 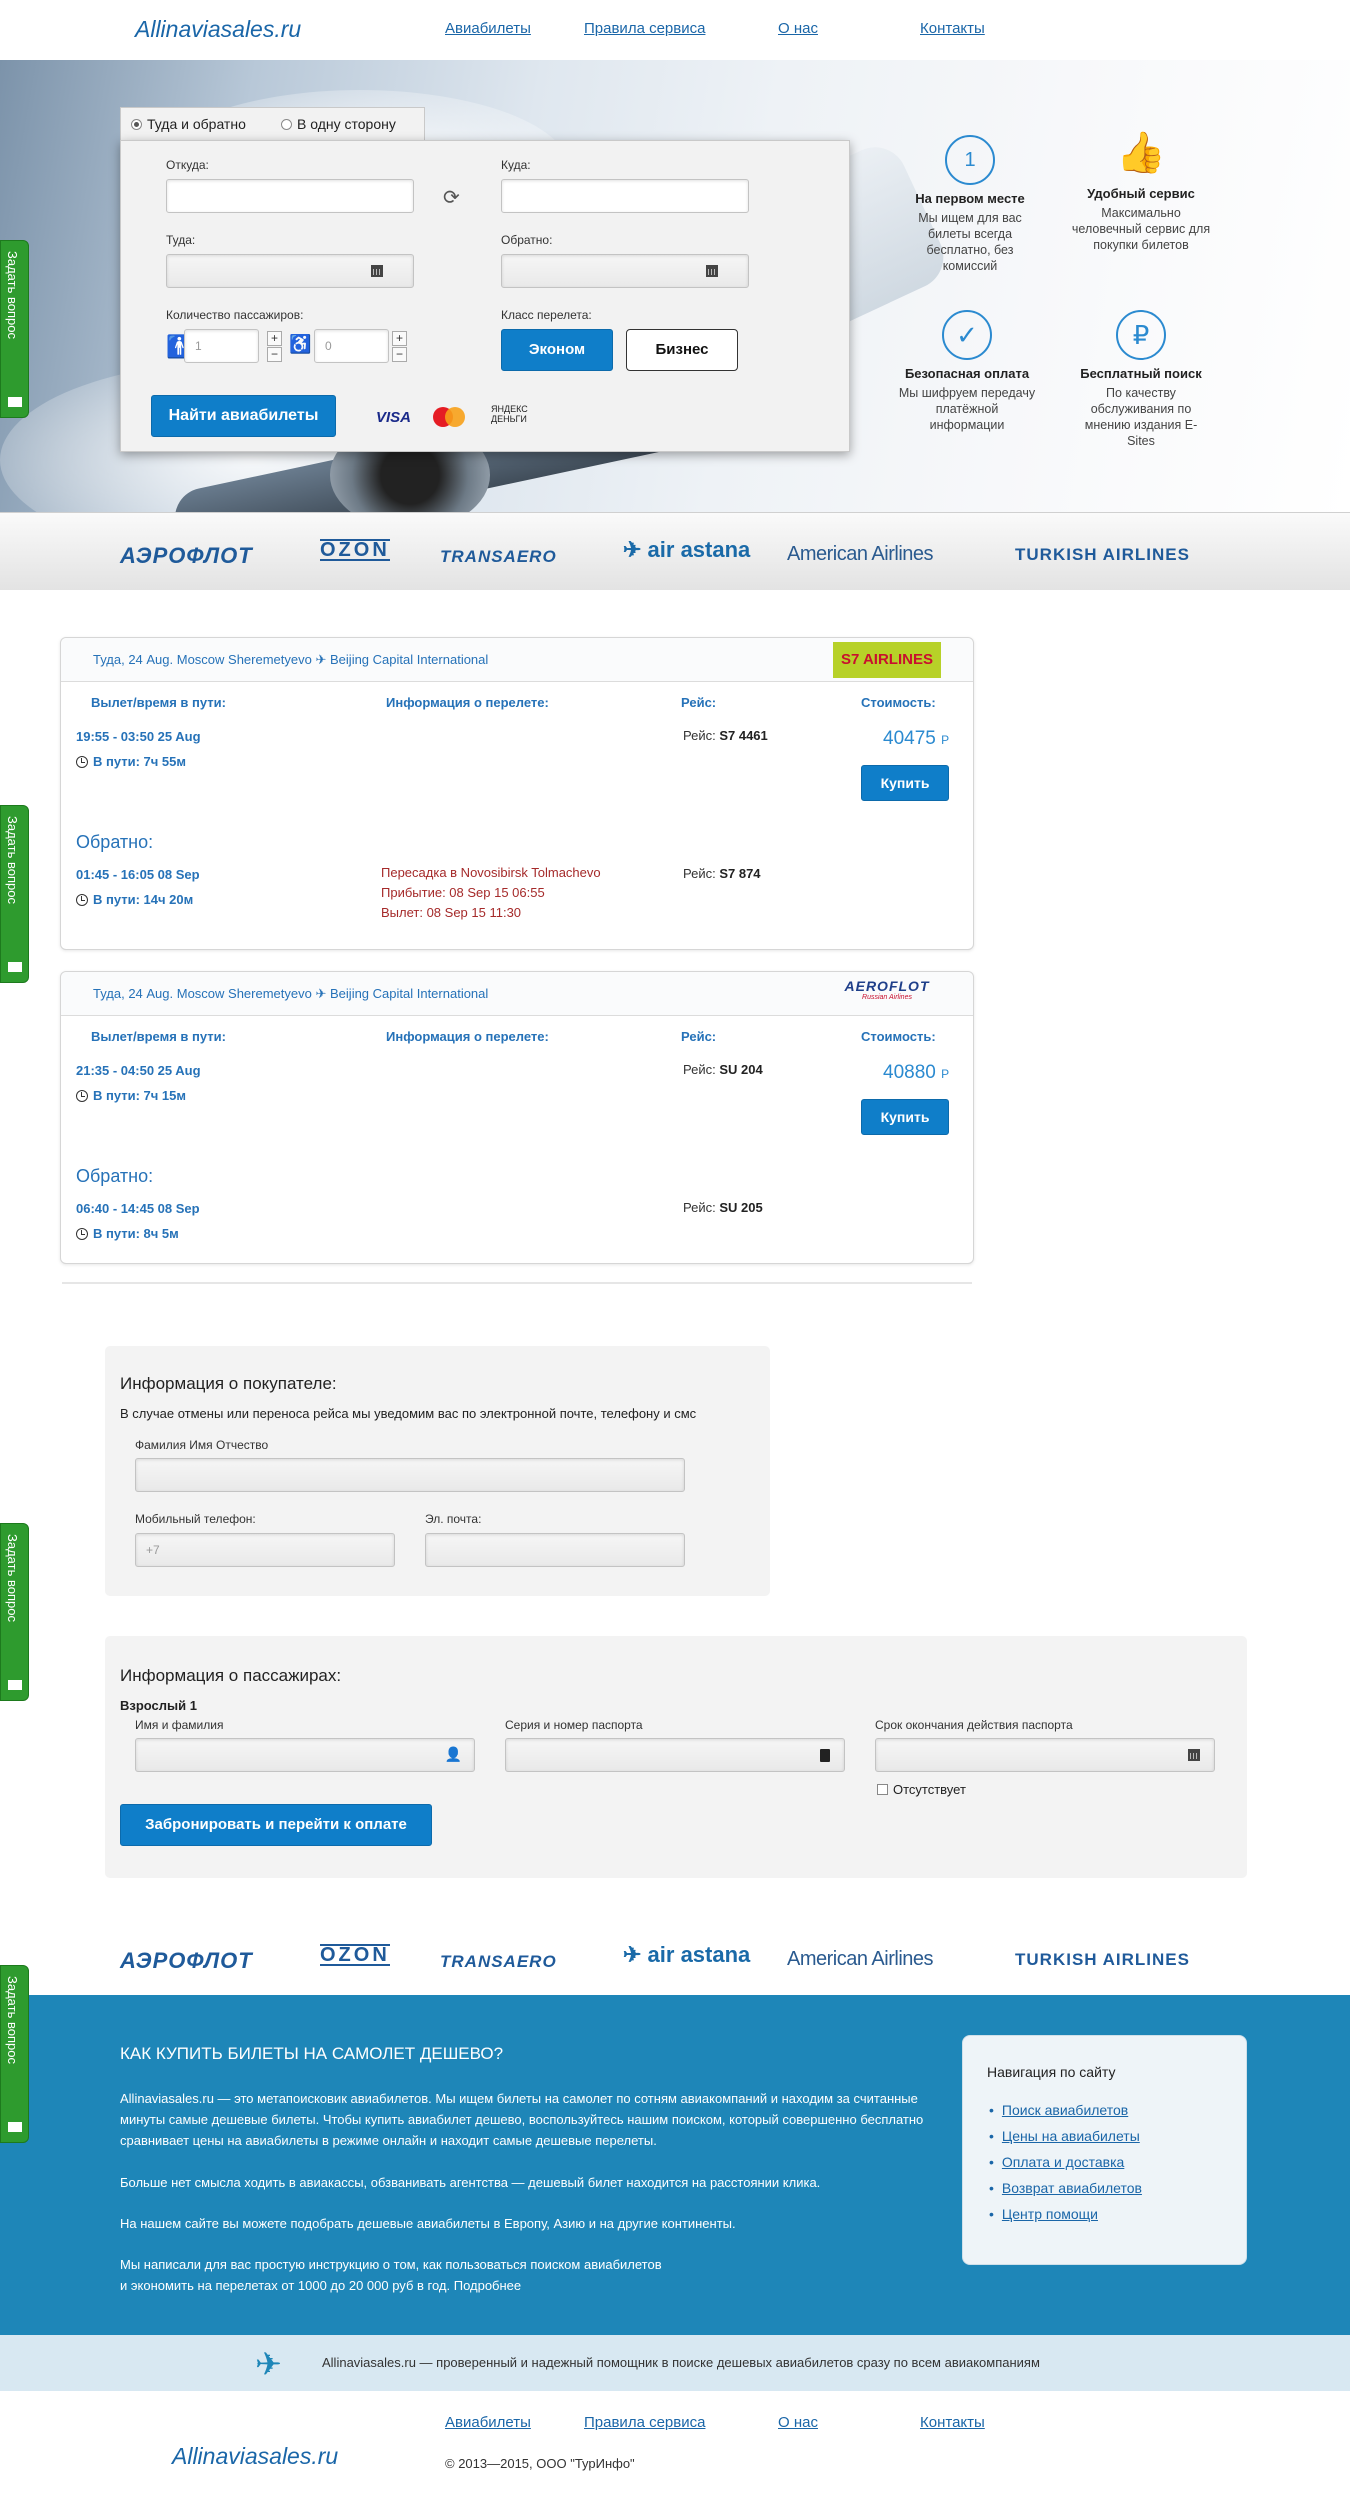 I want to click on outbound-time: 19:55 - 03:50 25 Aug, so click(x=138, y=736).